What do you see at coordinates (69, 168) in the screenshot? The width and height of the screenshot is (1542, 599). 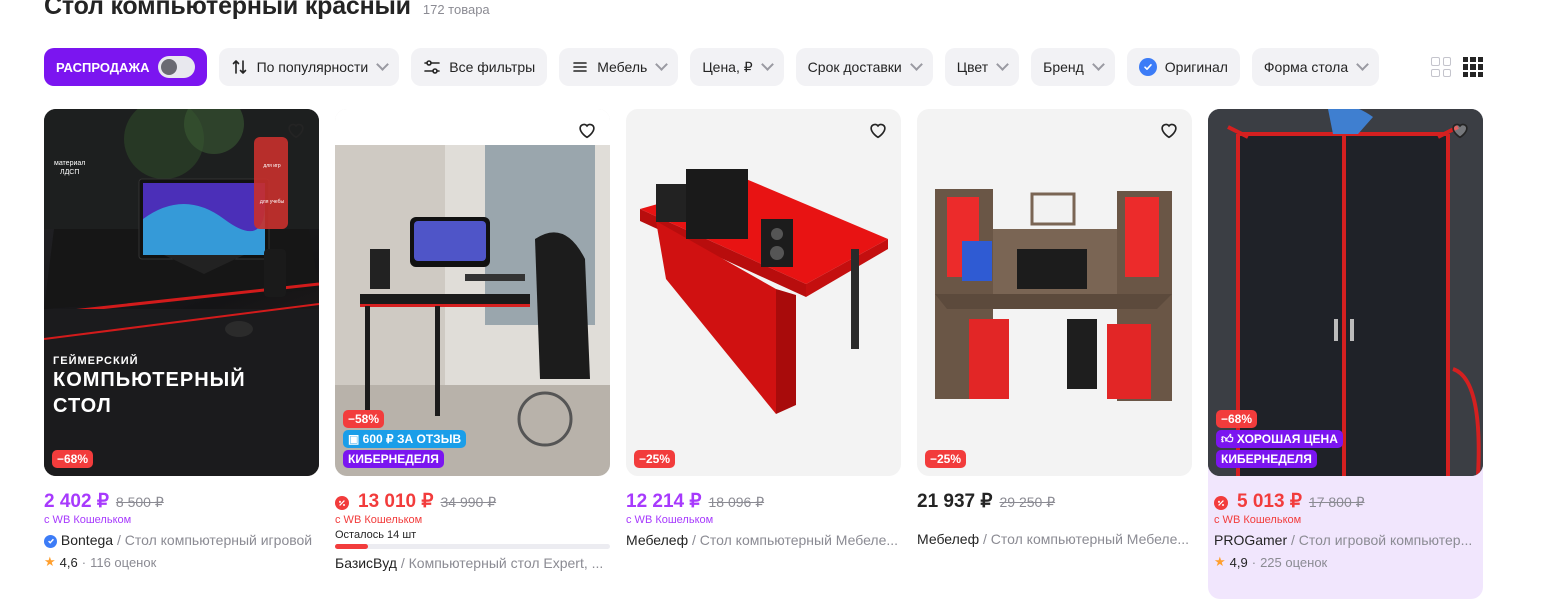 I see `material-note: материал ЛДСП` at bounding box center [69, 168].